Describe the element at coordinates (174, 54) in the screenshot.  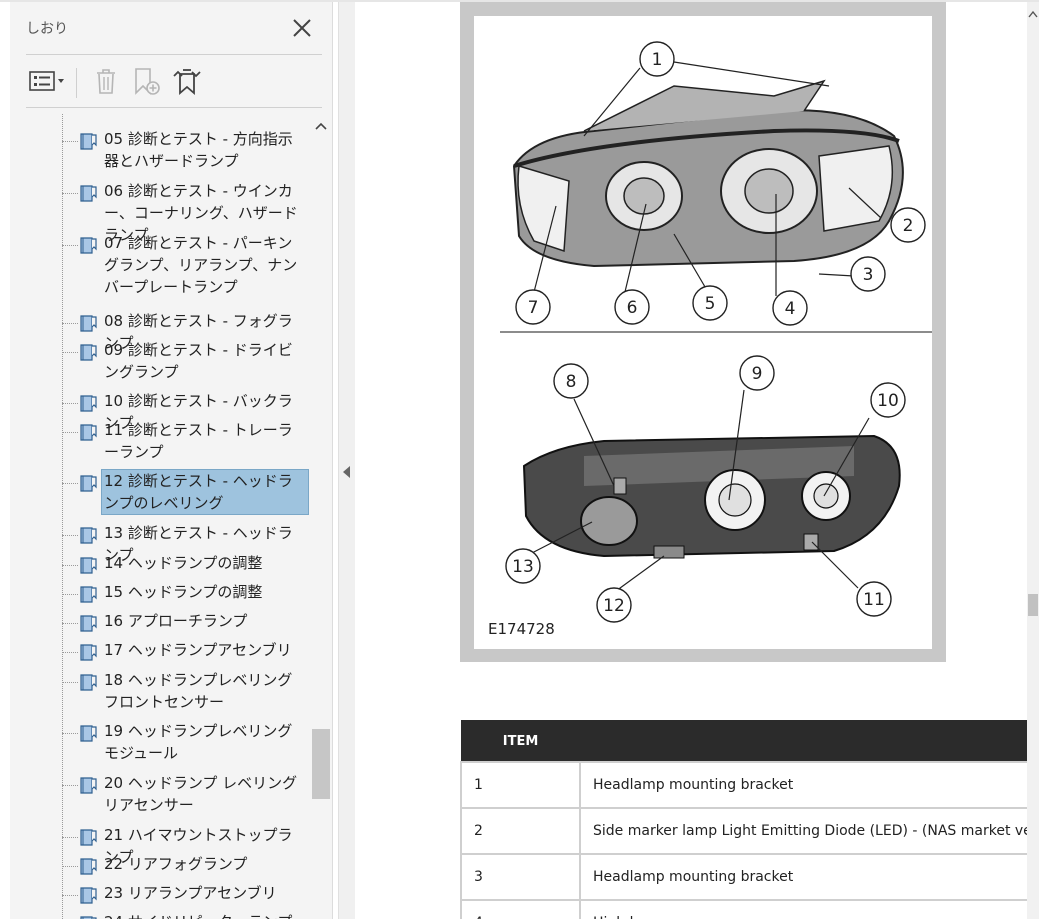
I see `toolbar-divider` at that location.